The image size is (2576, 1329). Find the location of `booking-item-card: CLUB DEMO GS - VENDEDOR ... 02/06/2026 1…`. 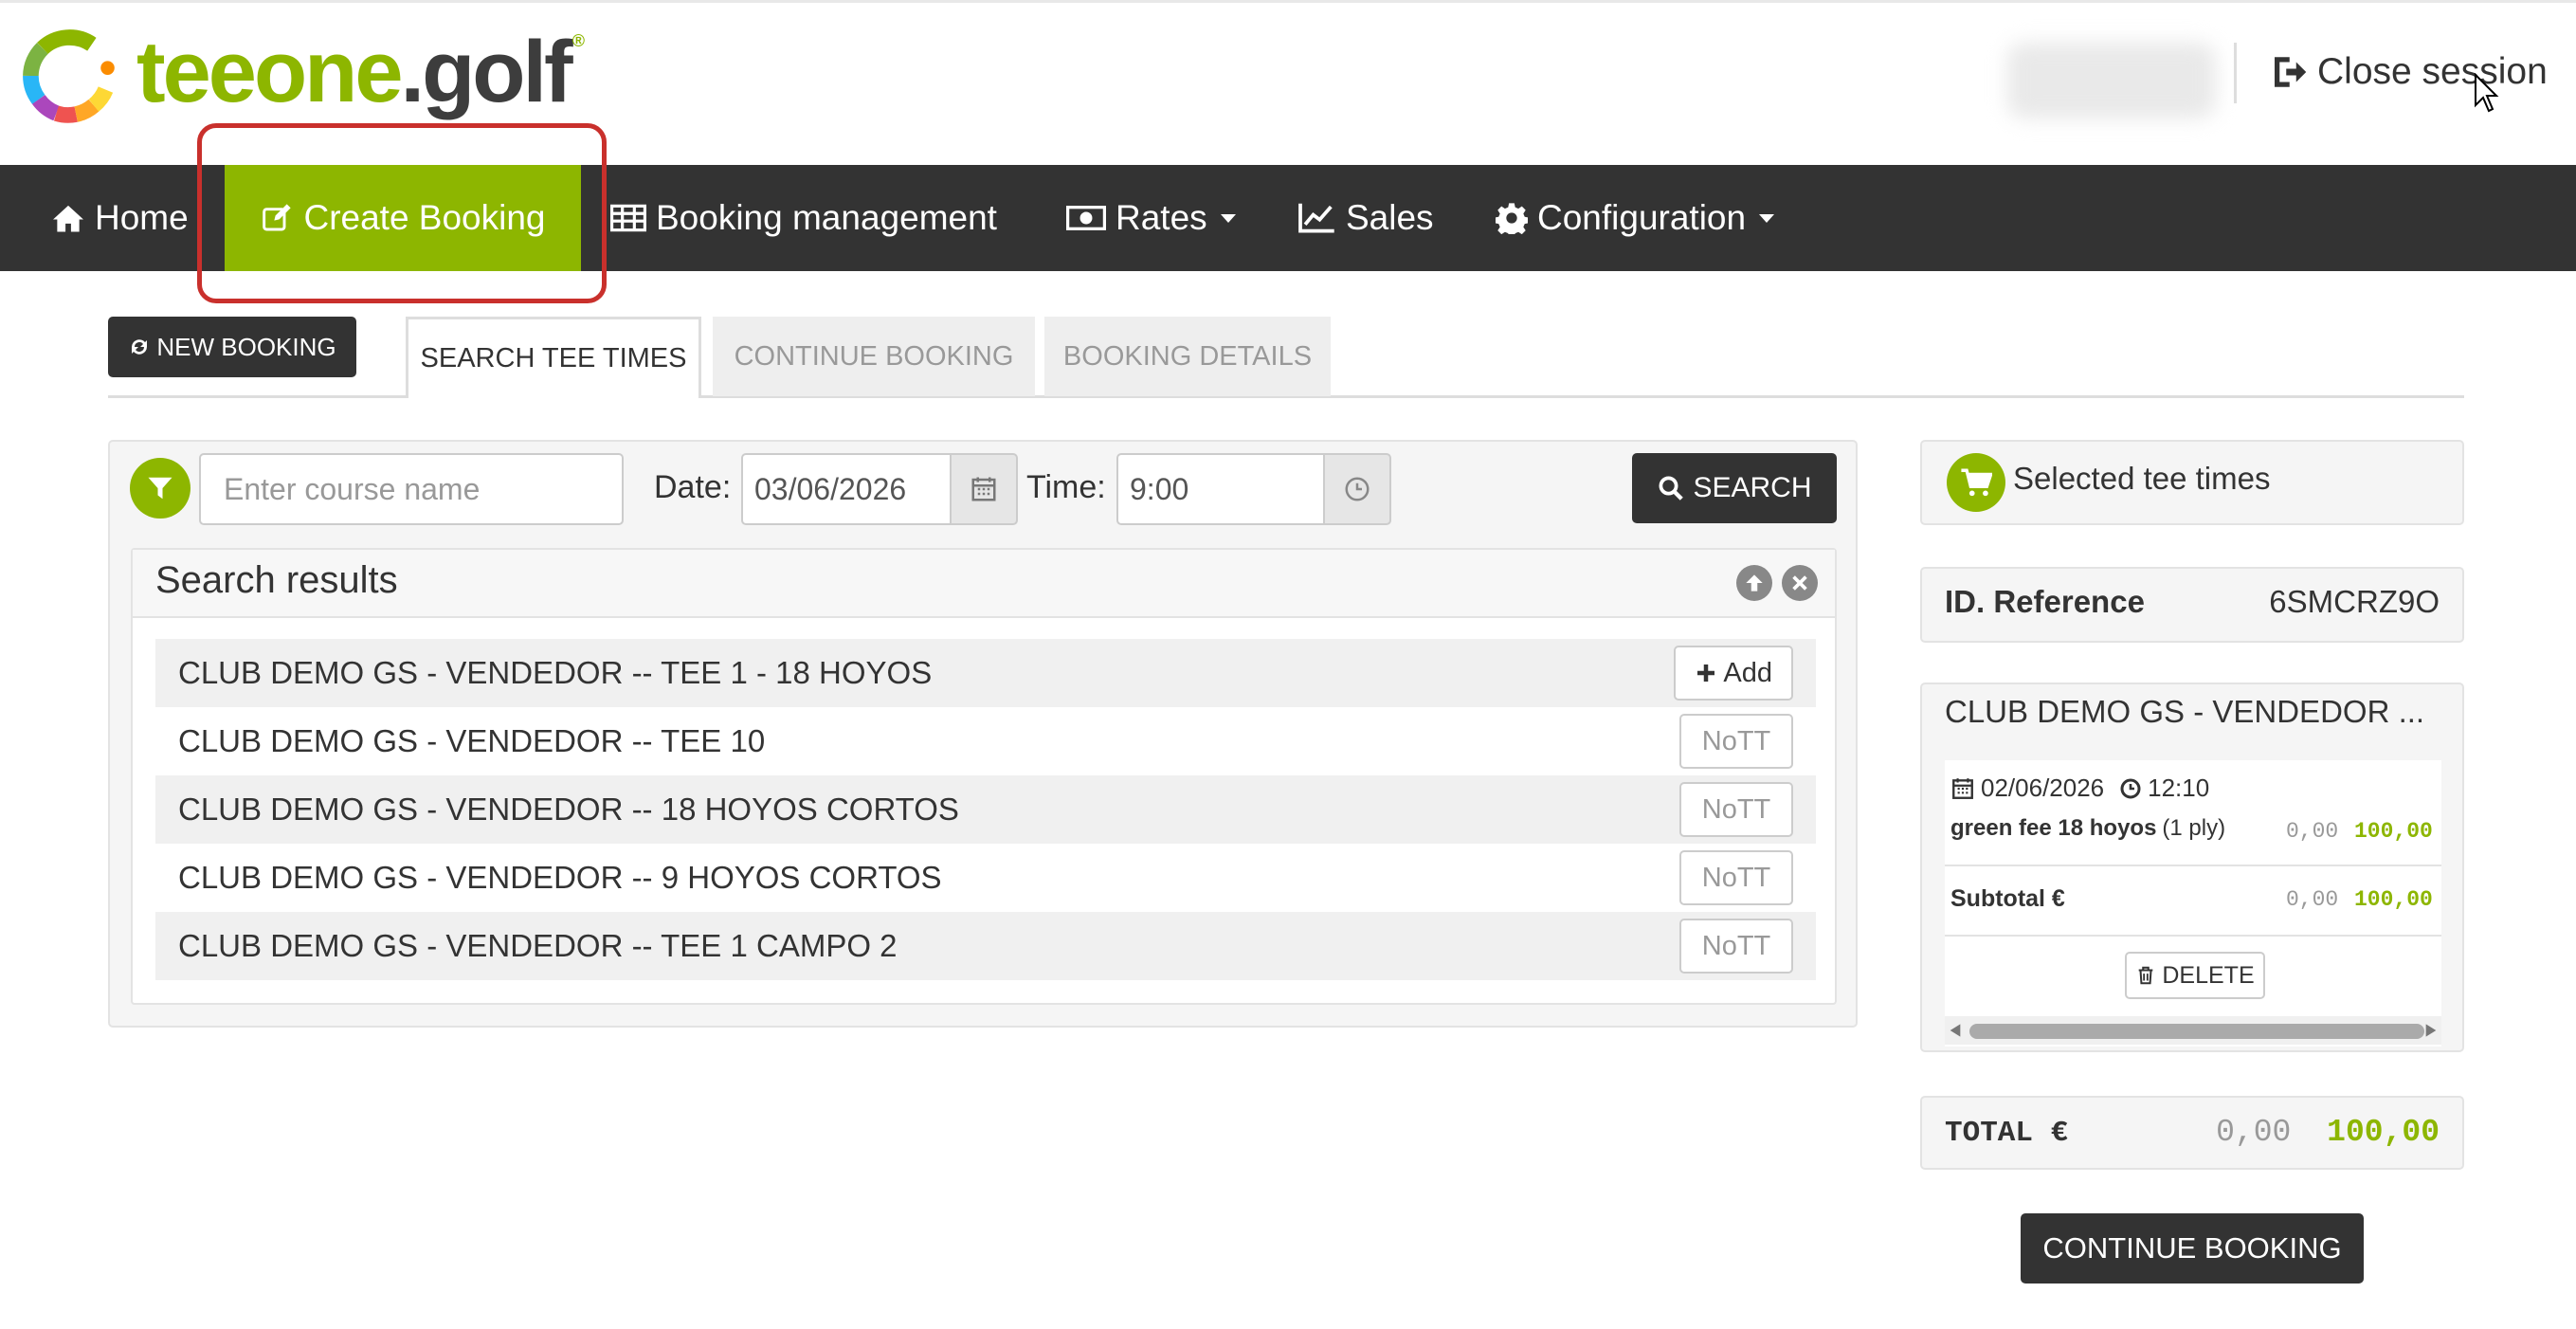

booking-item-card: CLUB DEMO GS - VENDEDOR ... 02/06/2026 1… is located at coordinates (2192, 868).